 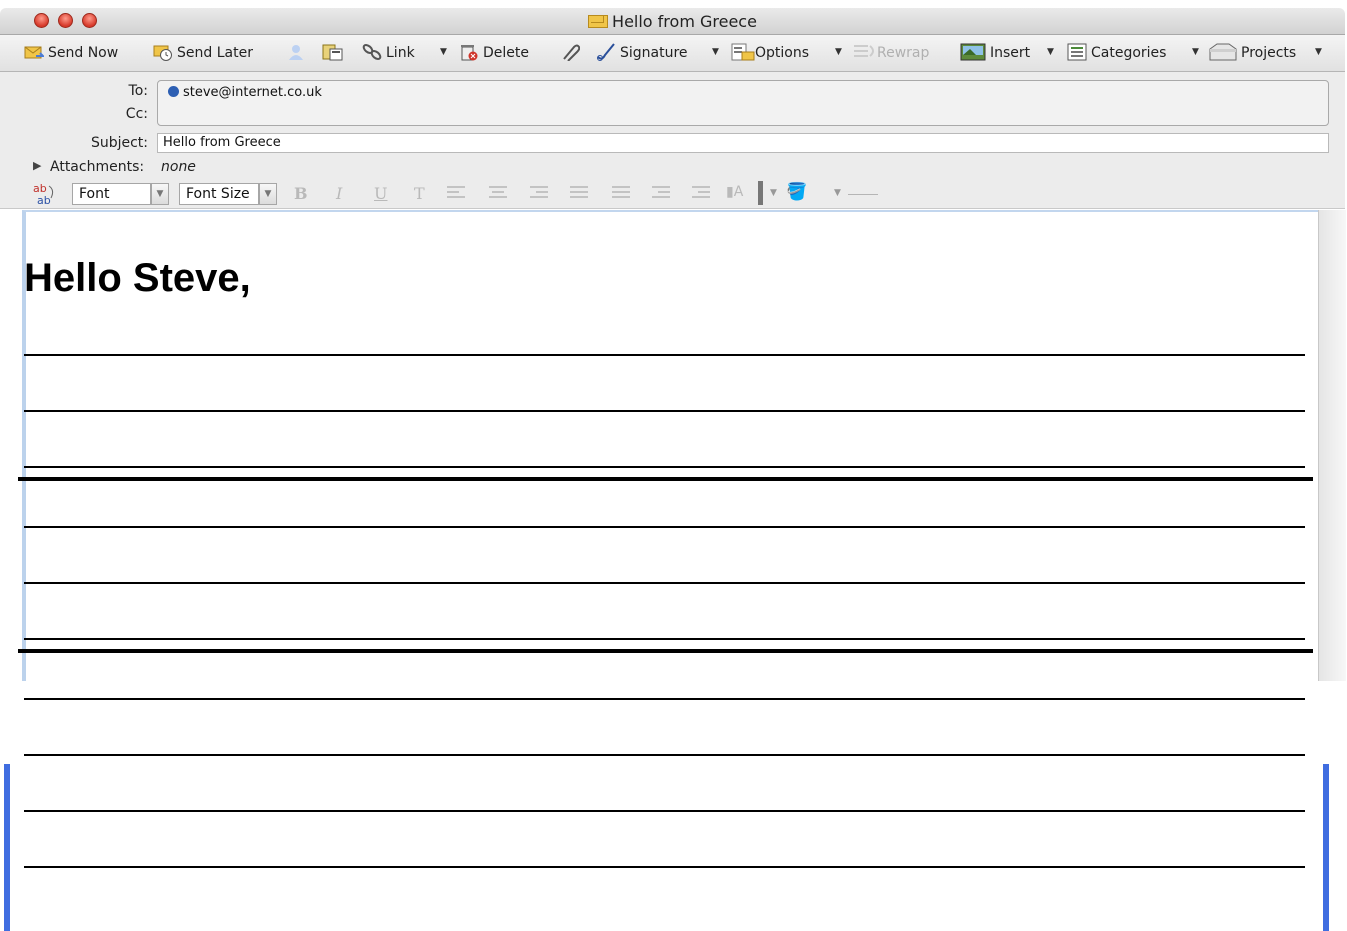 What do you see at coordinates (973, 52) in the screenshot?
I see `insert-image-icon` at bounding box center [973, 52].